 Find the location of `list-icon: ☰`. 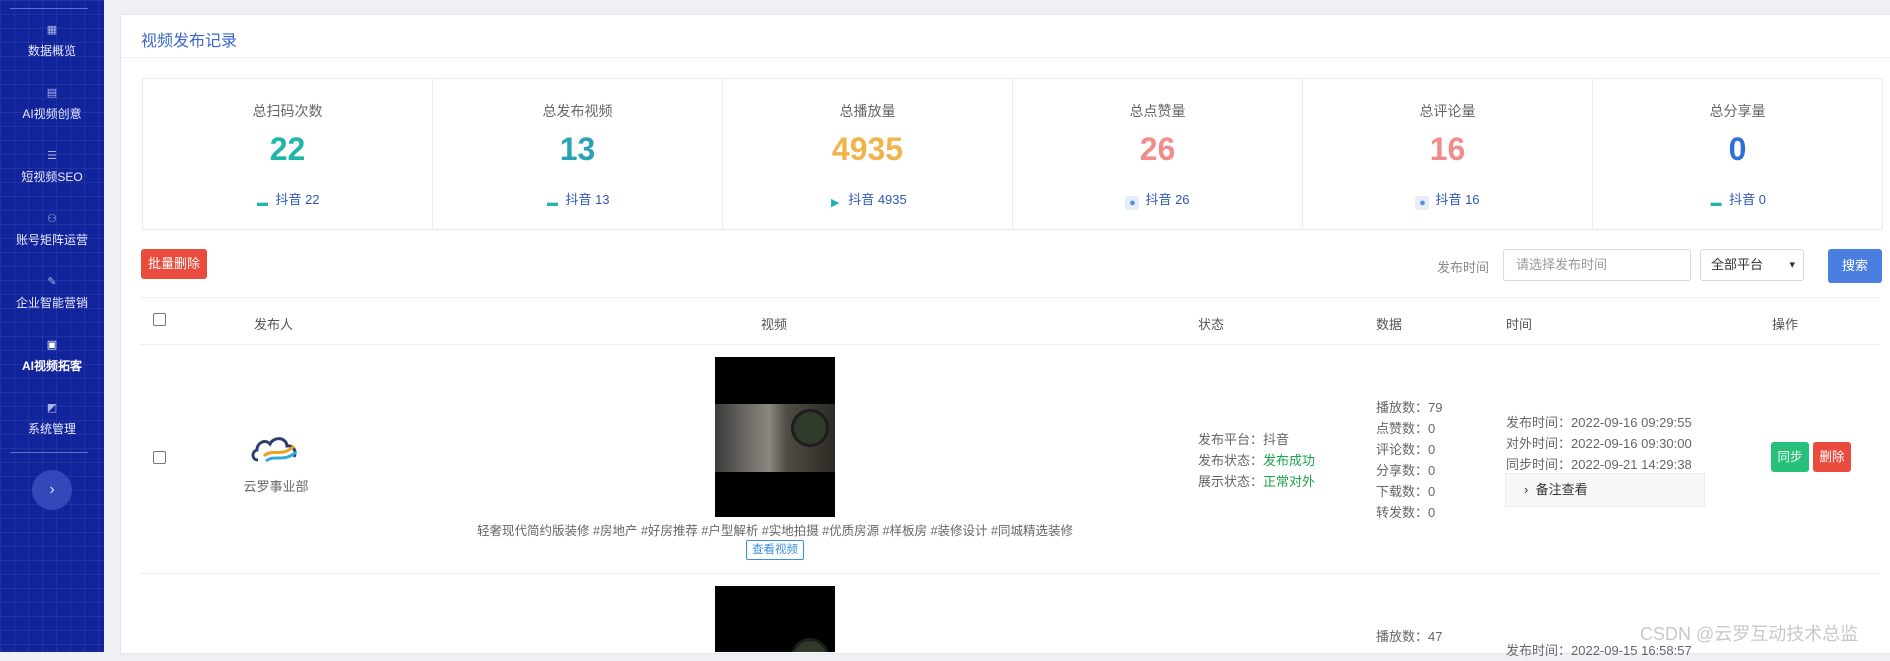

list-icon: ☰ is located at coordinates (52, 156).